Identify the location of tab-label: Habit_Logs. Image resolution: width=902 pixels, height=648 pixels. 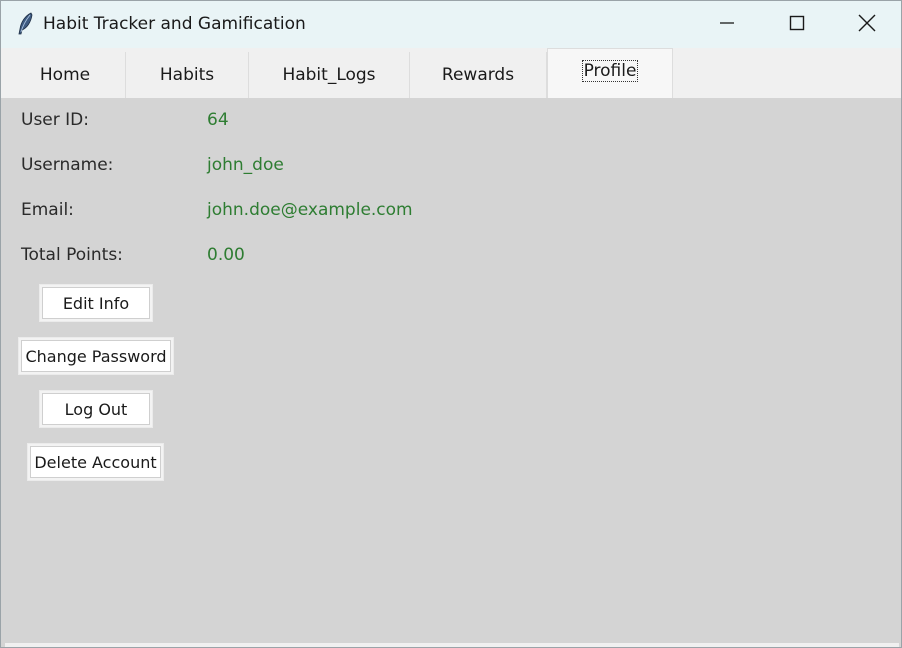
(329, 75).